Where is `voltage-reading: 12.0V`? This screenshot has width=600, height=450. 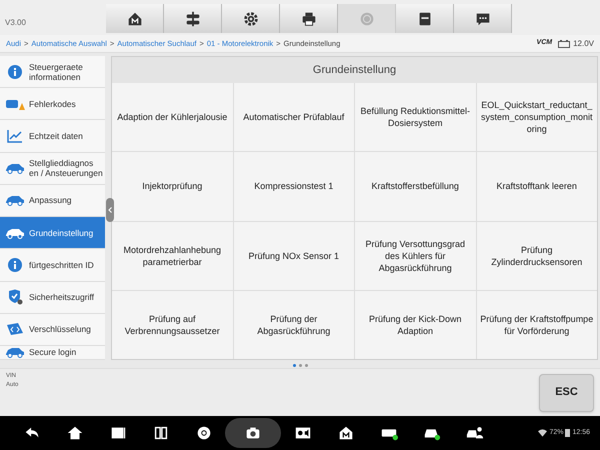
voltage-reading: 12.0V is located at coordinates (583, 44).